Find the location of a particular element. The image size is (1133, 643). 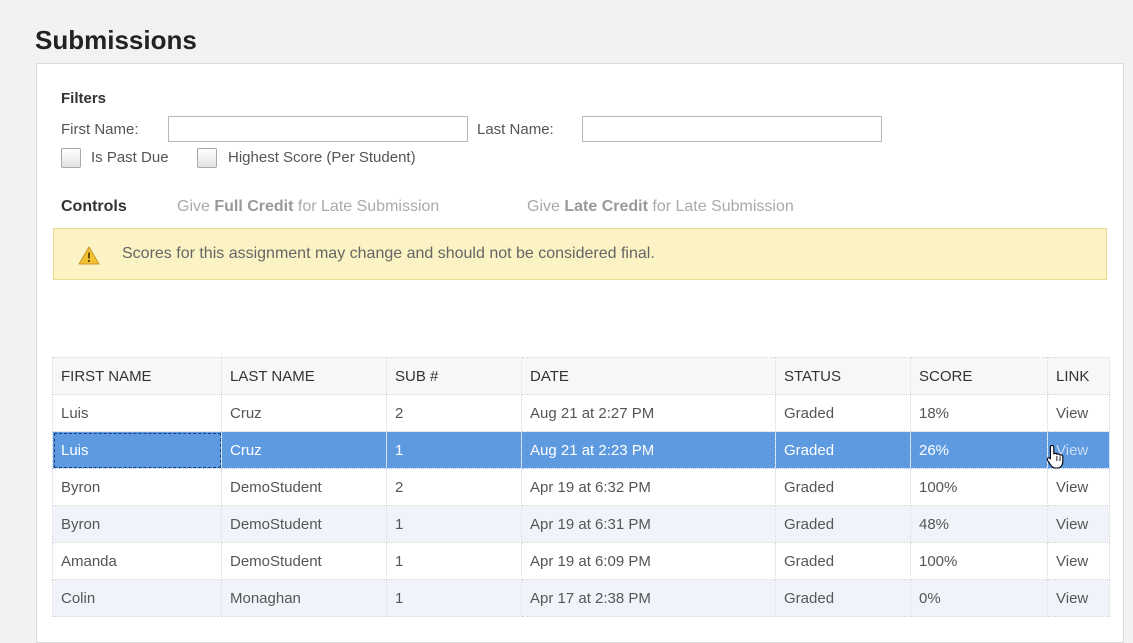

cell-last-name: Monaghan is located at coordinates (304, 598).